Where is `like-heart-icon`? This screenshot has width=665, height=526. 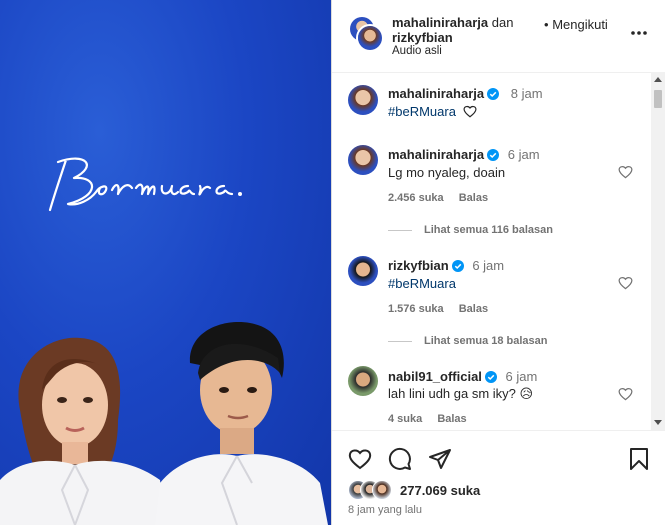
like-heart-icon is located at coordinates (360, 459).